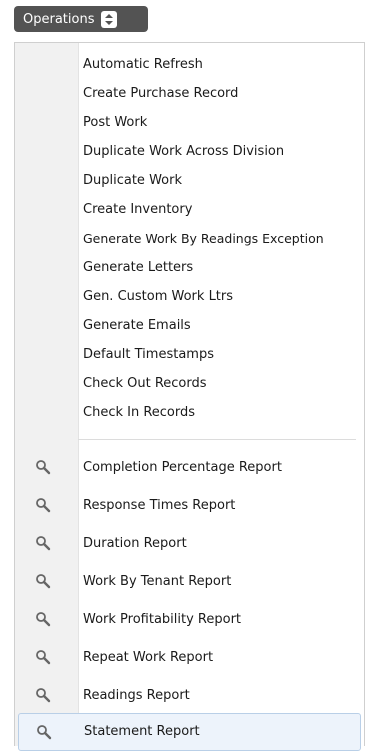  Describe the element at coordinates (138, 267) in the screenshot. I see `menu-item-label: Generate Letters` at that location.